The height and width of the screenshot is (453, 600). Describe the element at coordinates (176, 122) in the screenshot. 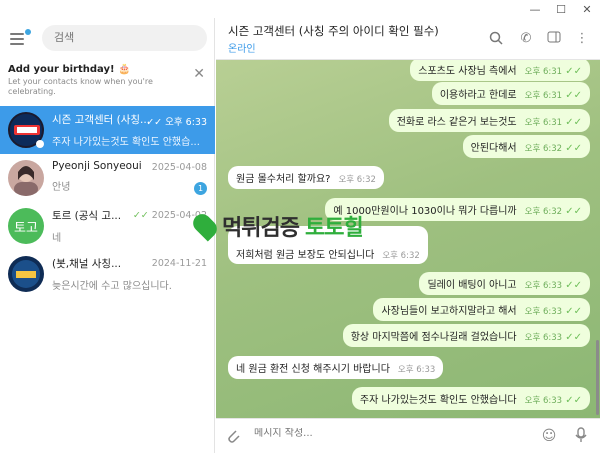

I see `chat-time: ✓✓ 오후 6:33` at that location.